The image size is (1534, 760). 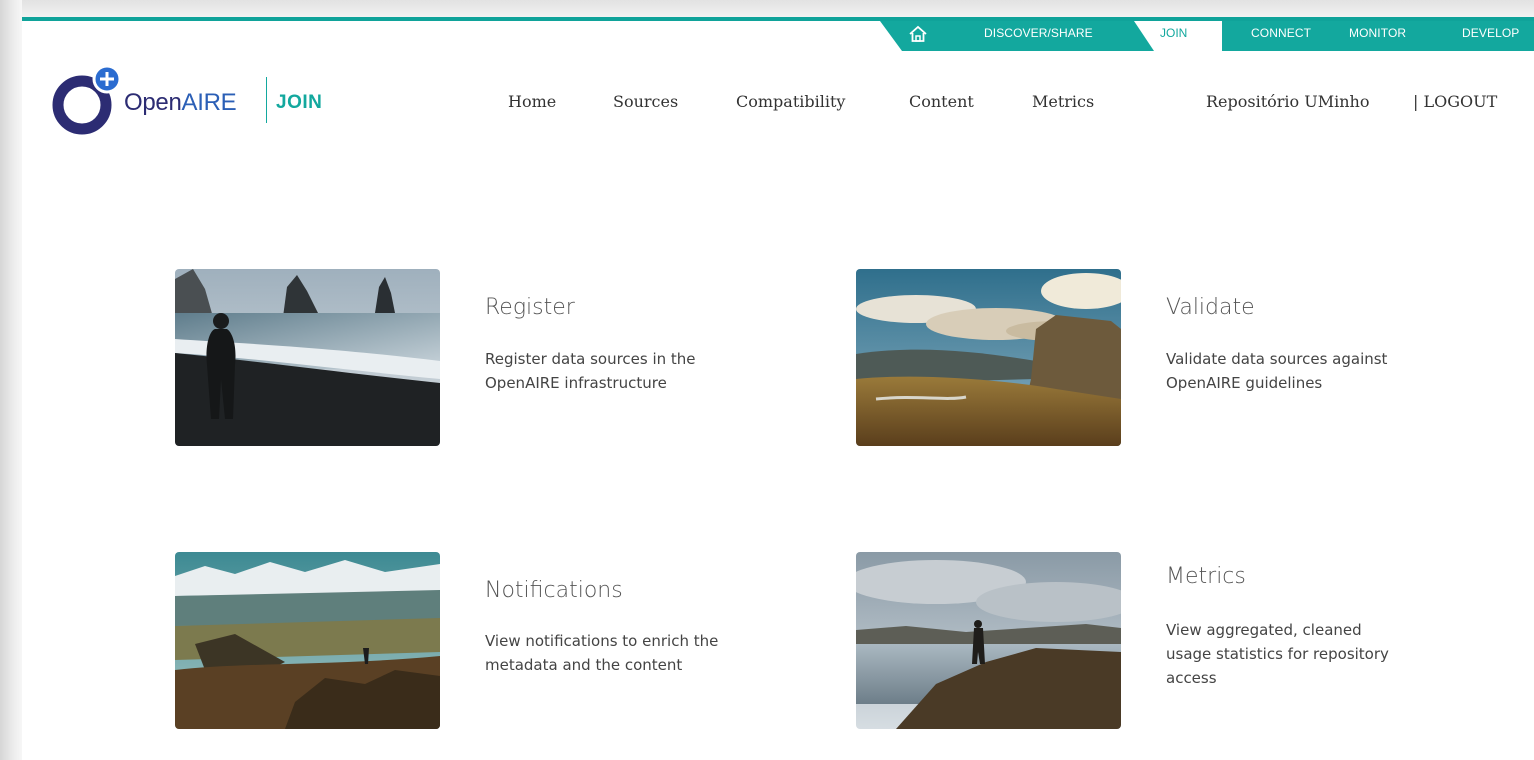 I want to click on openaire-join-logo: OpenAIRE JOIN, so click(x=197, y=101).